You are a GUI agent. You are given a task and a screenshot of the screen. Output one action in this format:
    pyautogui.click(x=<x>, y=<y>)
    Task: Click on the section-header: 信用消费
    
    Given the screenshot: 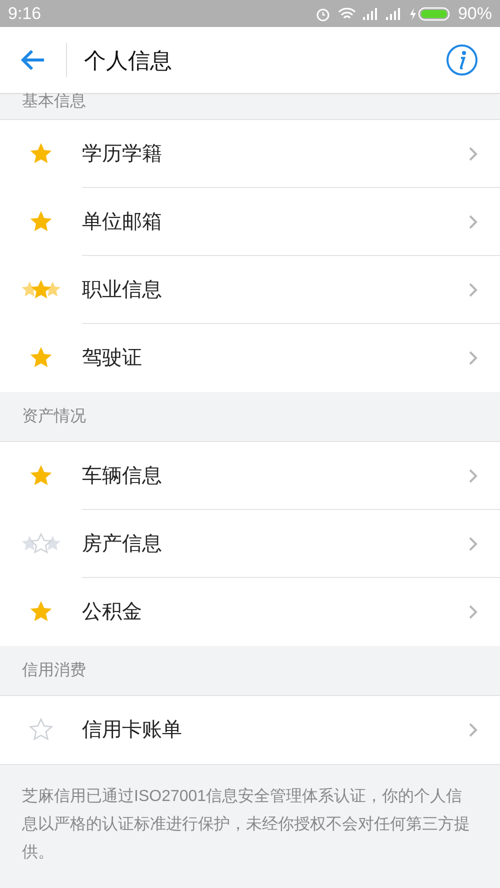 What is the action you would take?
    pyautogui.click(x=54, y=670)
    